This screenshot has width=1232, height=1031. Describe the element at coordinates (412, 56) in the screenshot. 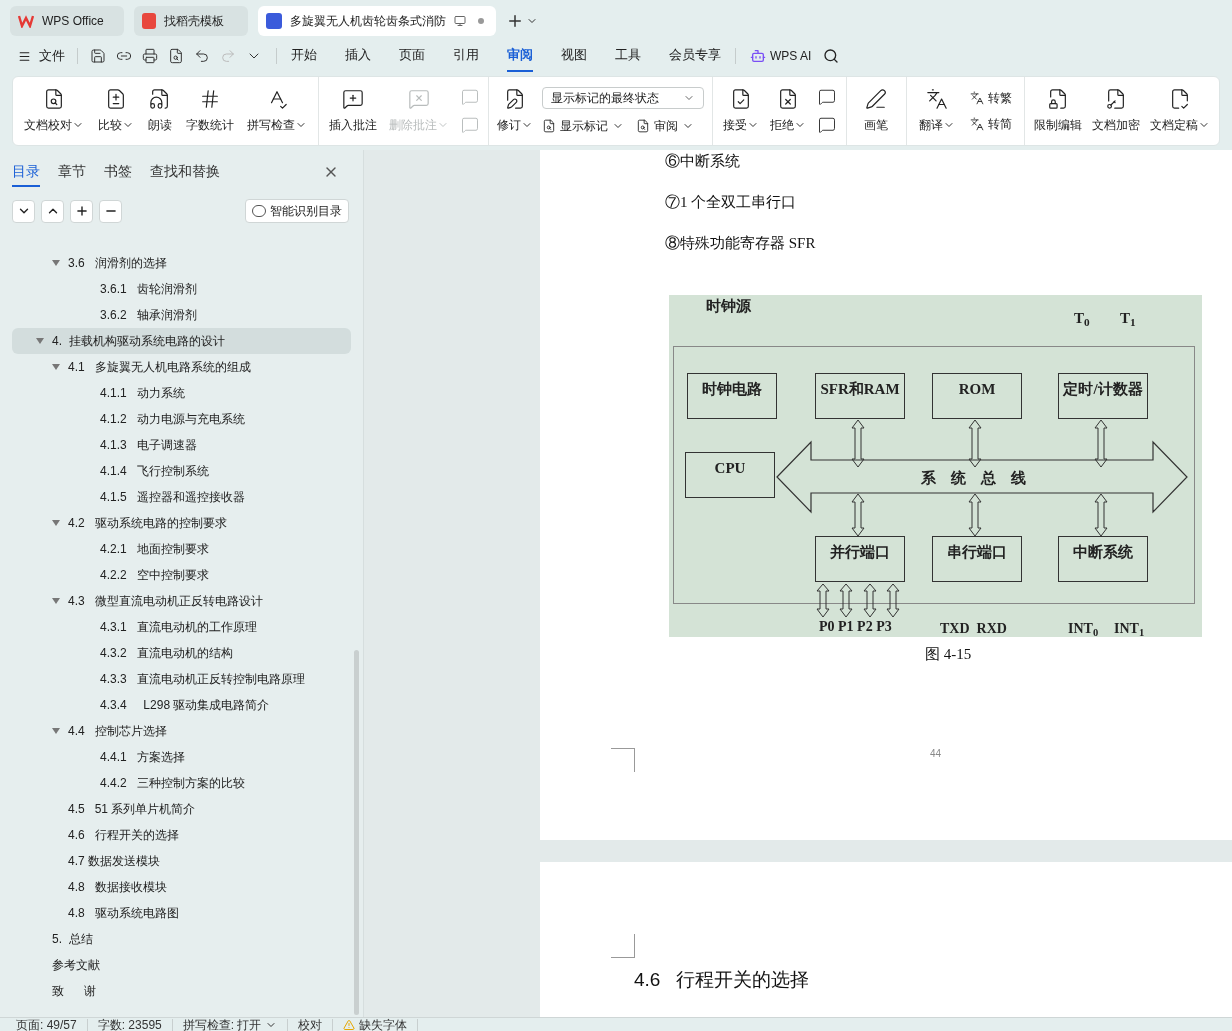

I see `ribbon-tab: 页面` at that location.